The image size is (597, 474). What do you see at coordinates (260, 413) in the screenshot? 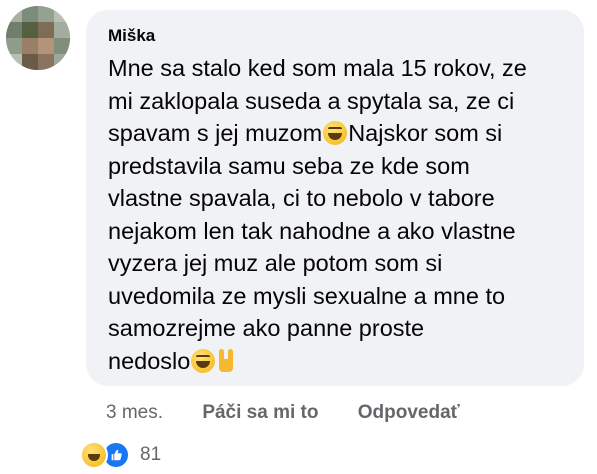
I see `like-button: Páči sa mi to` at bounding box center [260, 413].